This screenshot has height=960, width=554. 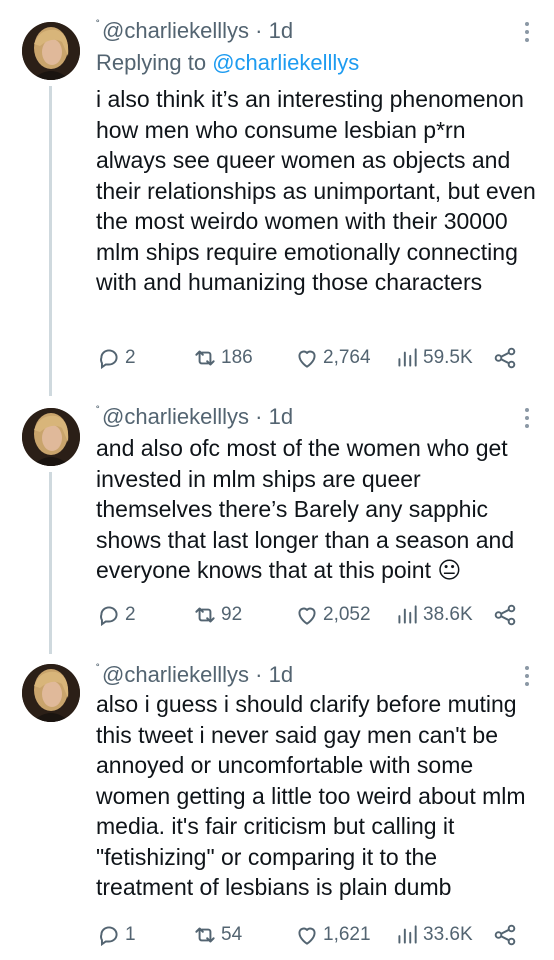 I want to click on like-count: 2,052, so click(x=347, y=614).